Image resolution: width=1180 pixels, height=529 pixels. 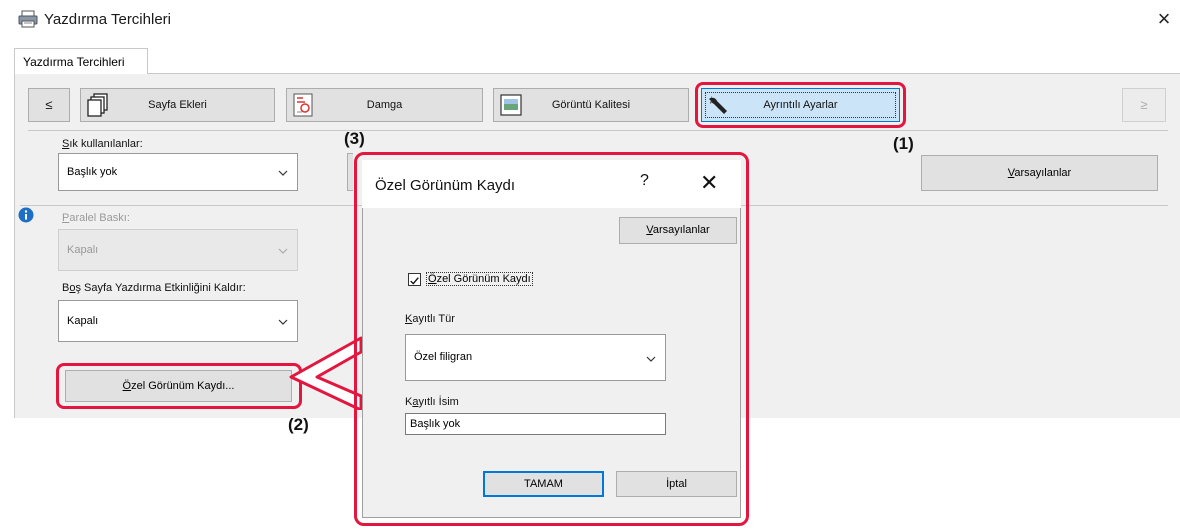 I want to click on favorites-label-rest: ık kullanılanlar:, so click(x=106, y=144).